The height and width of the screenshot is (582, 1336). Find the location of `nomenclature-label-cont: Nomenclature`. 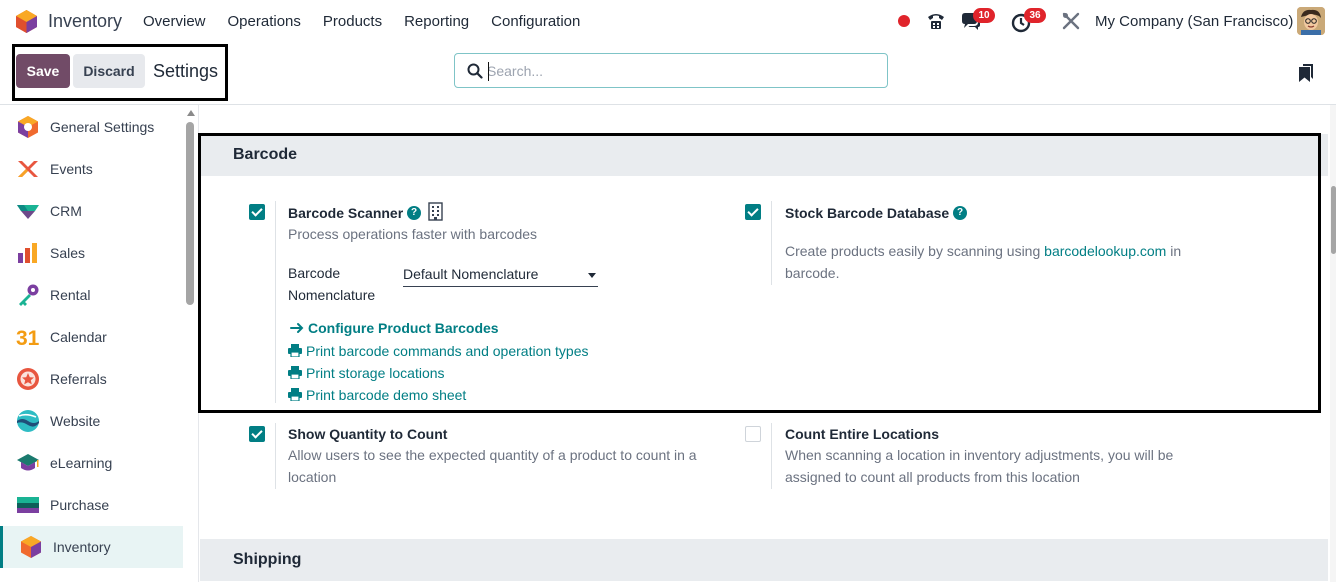

nomenclature-label-cont: Nomenclature is located at coordinates (332, 295).